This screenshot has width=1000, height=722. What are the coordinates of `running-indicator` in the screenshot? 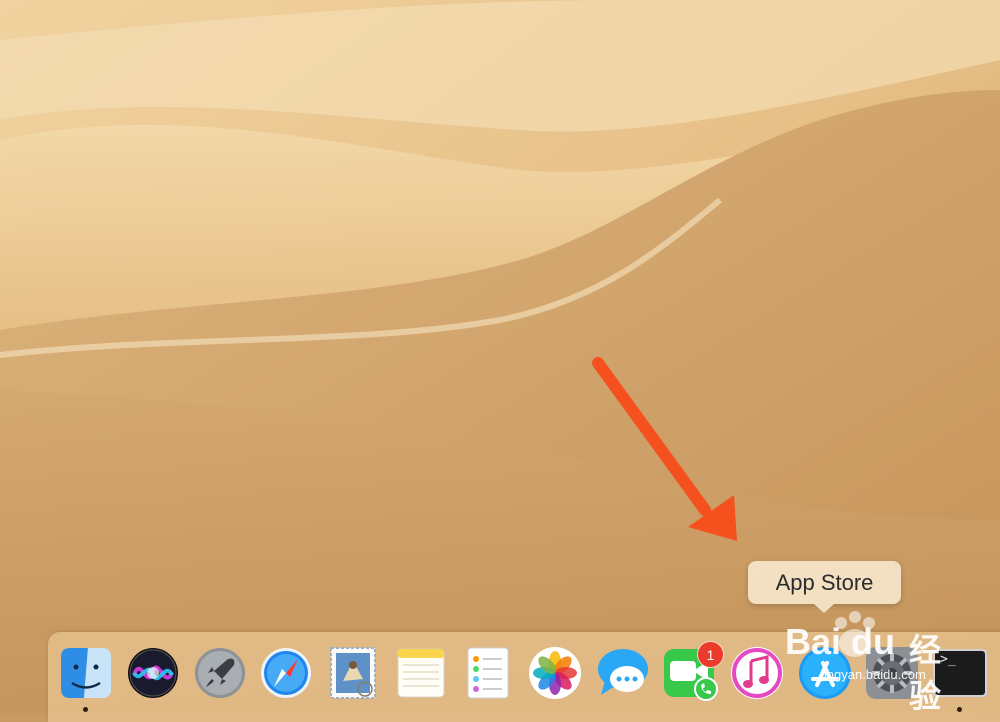 It's located at (85, 709).